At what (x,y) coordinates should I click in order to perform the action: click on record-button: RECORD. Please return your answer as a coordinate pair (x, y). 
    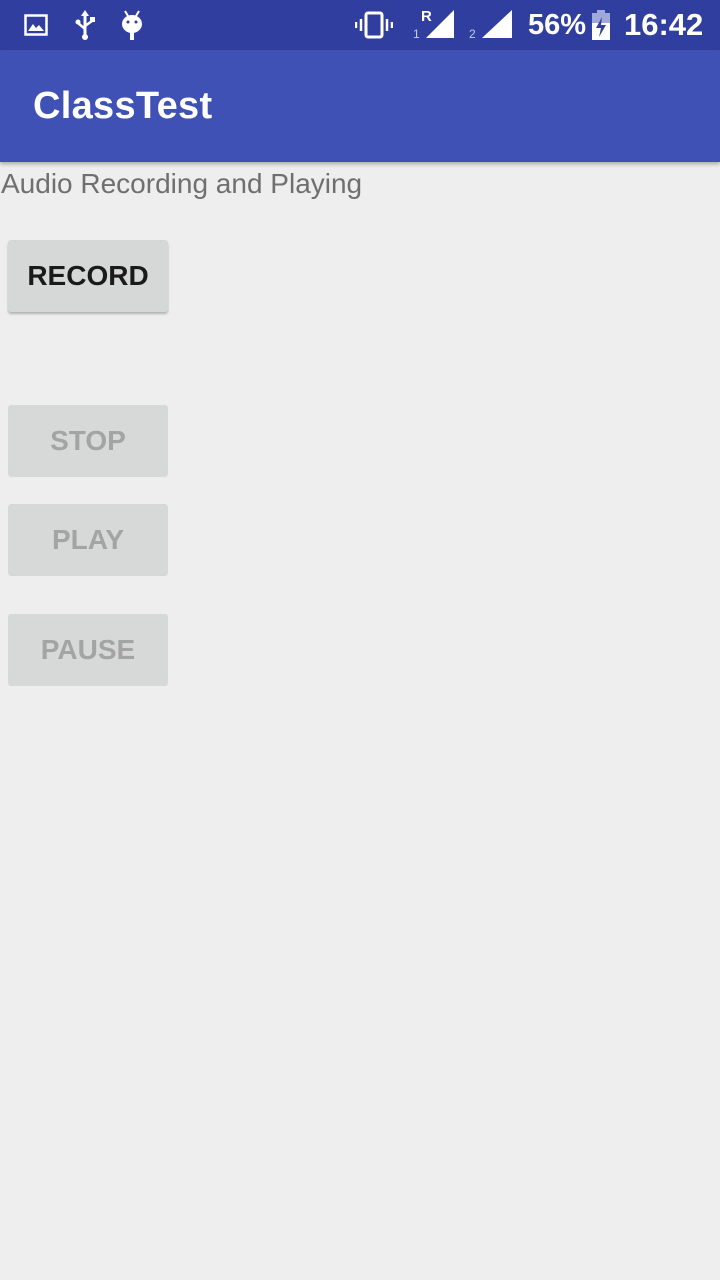
    Looking at the image, I should click on (88, 276).